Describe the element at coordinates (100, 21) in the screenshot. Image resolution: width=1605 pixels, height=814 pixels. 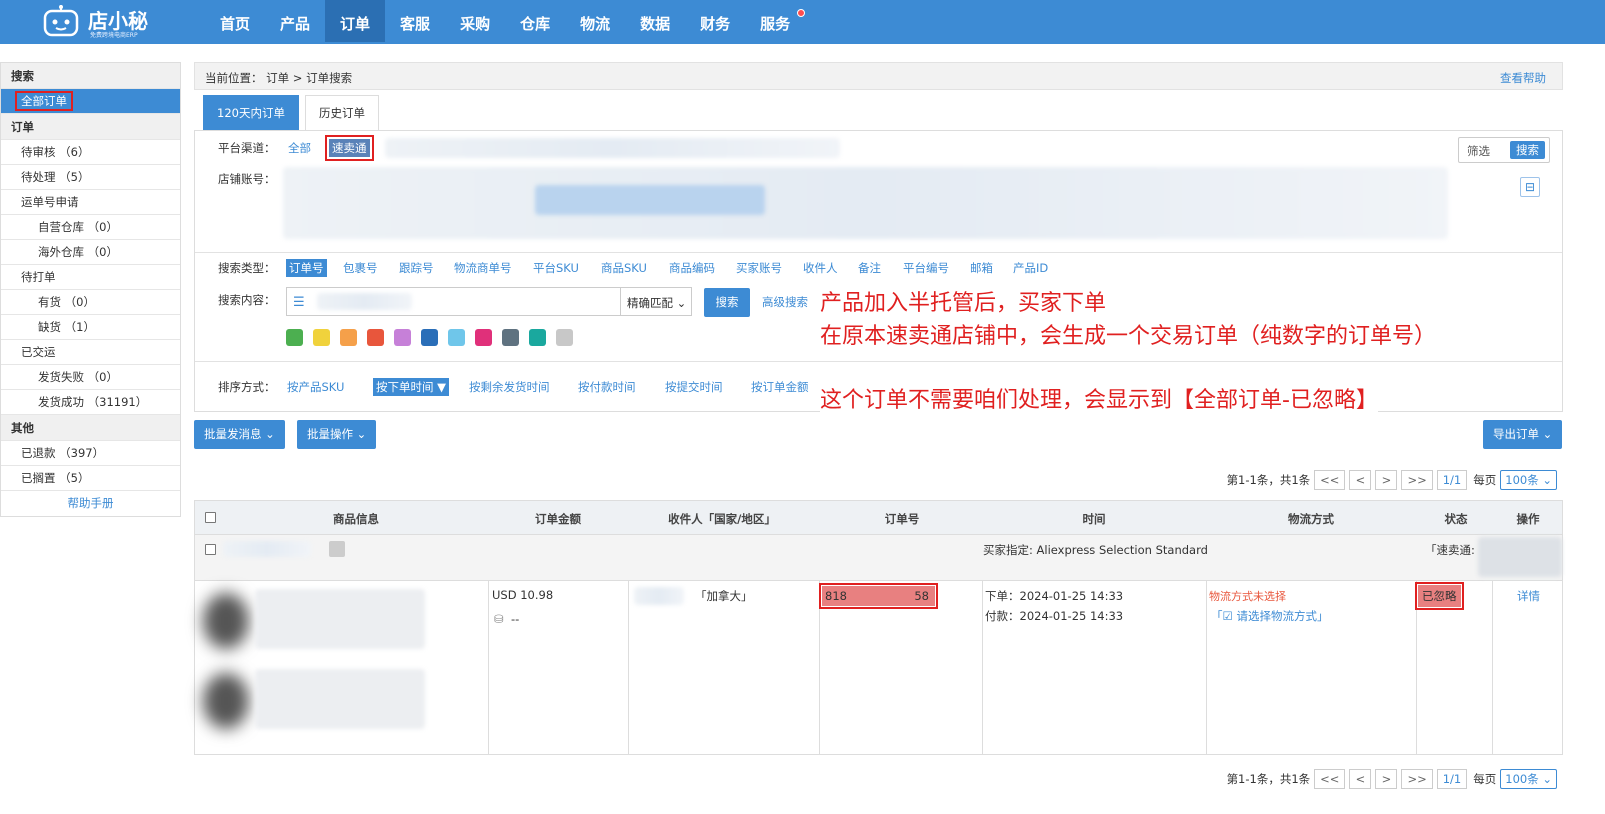
I see `logo: 店小秘 免费跨境电商ERP` at that location.